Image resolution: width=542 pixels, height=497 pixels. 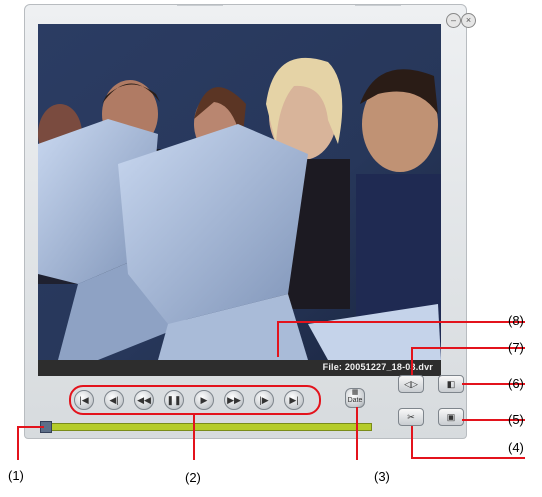 I want to click on playback-slider-handle, so click(x=46, y=427).